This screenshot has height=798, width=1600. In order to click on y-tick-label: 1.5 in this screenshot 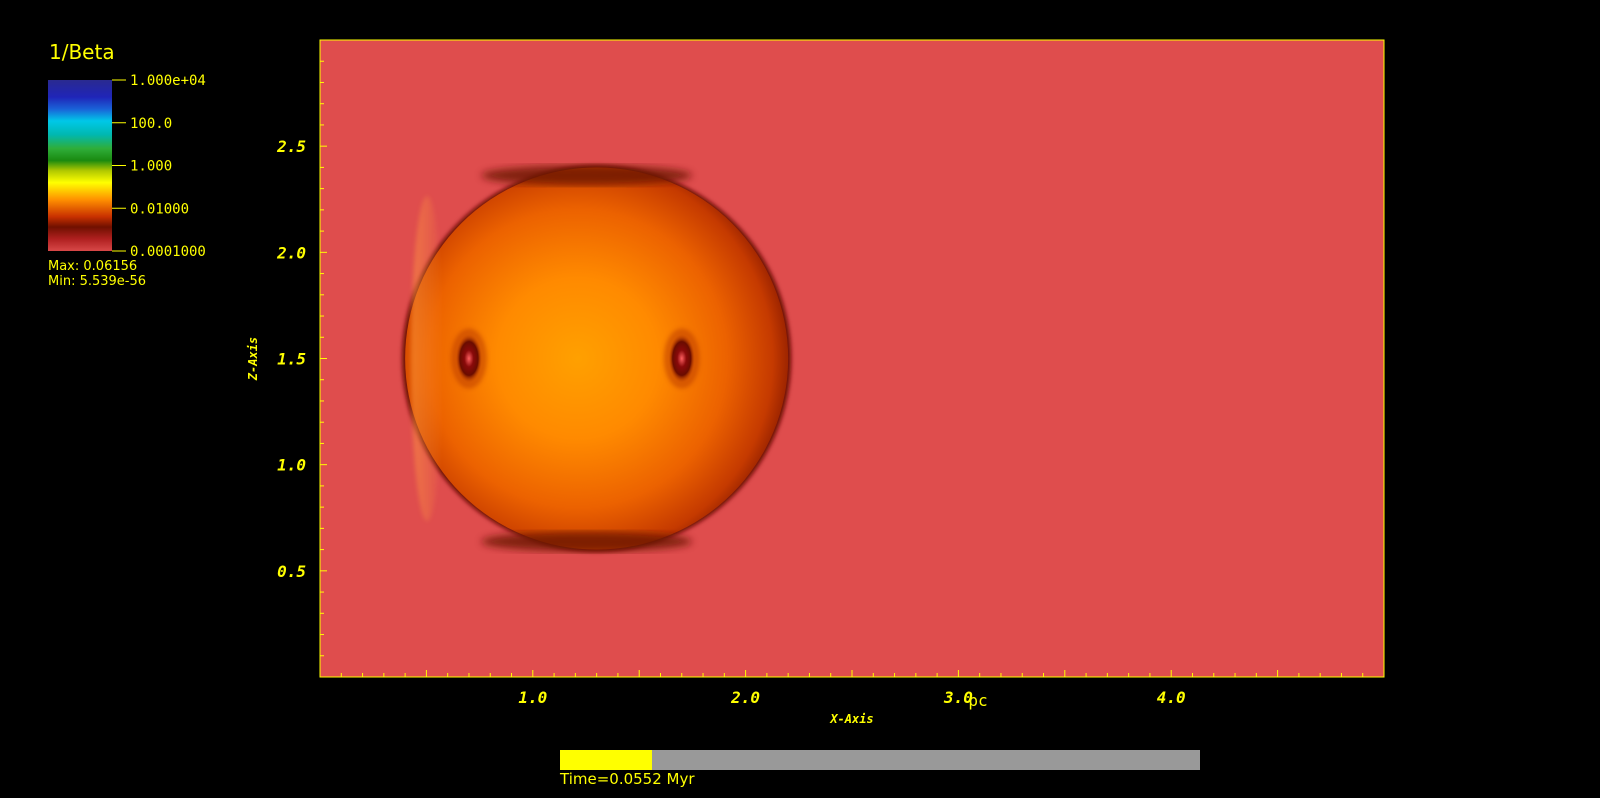, I will do `click(291, 359)`.